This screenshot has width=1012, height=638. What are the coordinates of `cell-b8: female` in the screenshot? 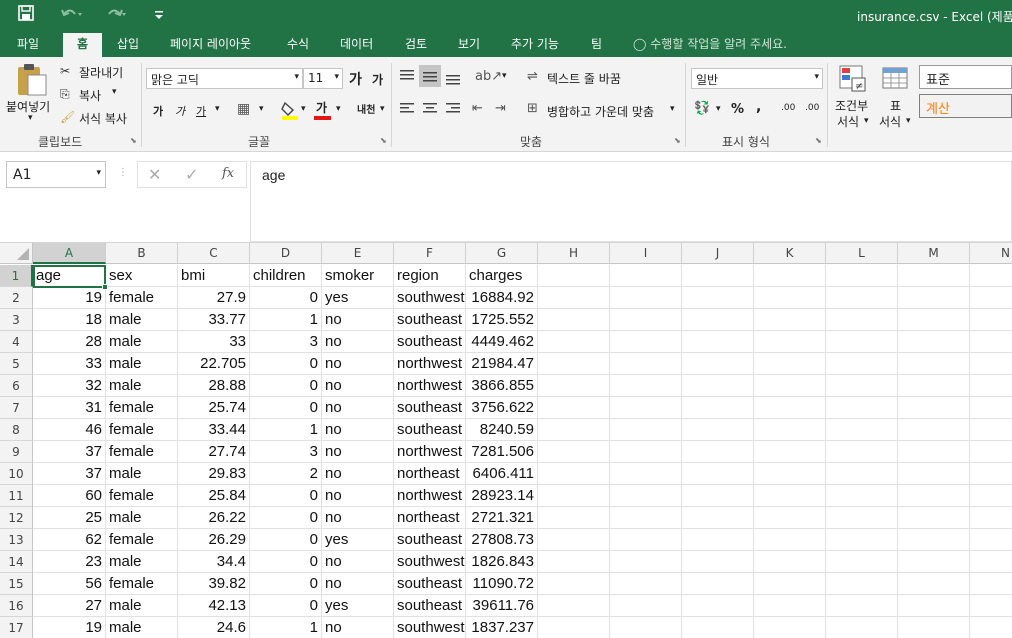 It's located at (142, 430).